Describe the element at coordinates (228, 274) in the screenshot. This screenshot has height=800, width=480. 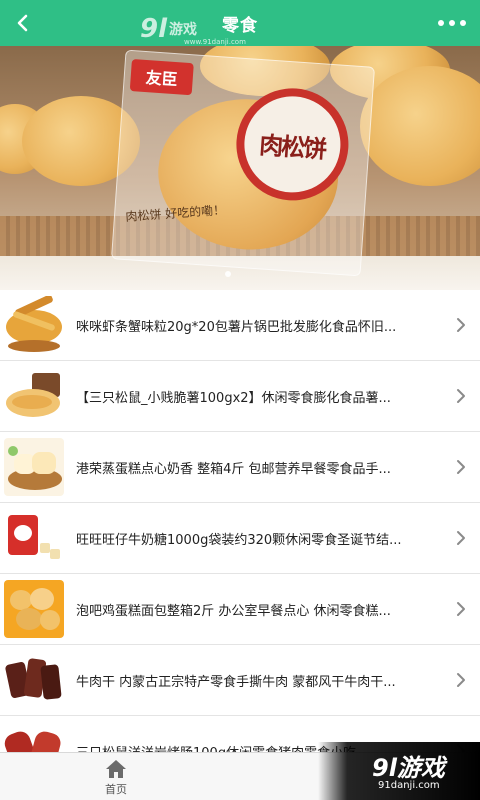
I see `carousel-indicator` at that location.